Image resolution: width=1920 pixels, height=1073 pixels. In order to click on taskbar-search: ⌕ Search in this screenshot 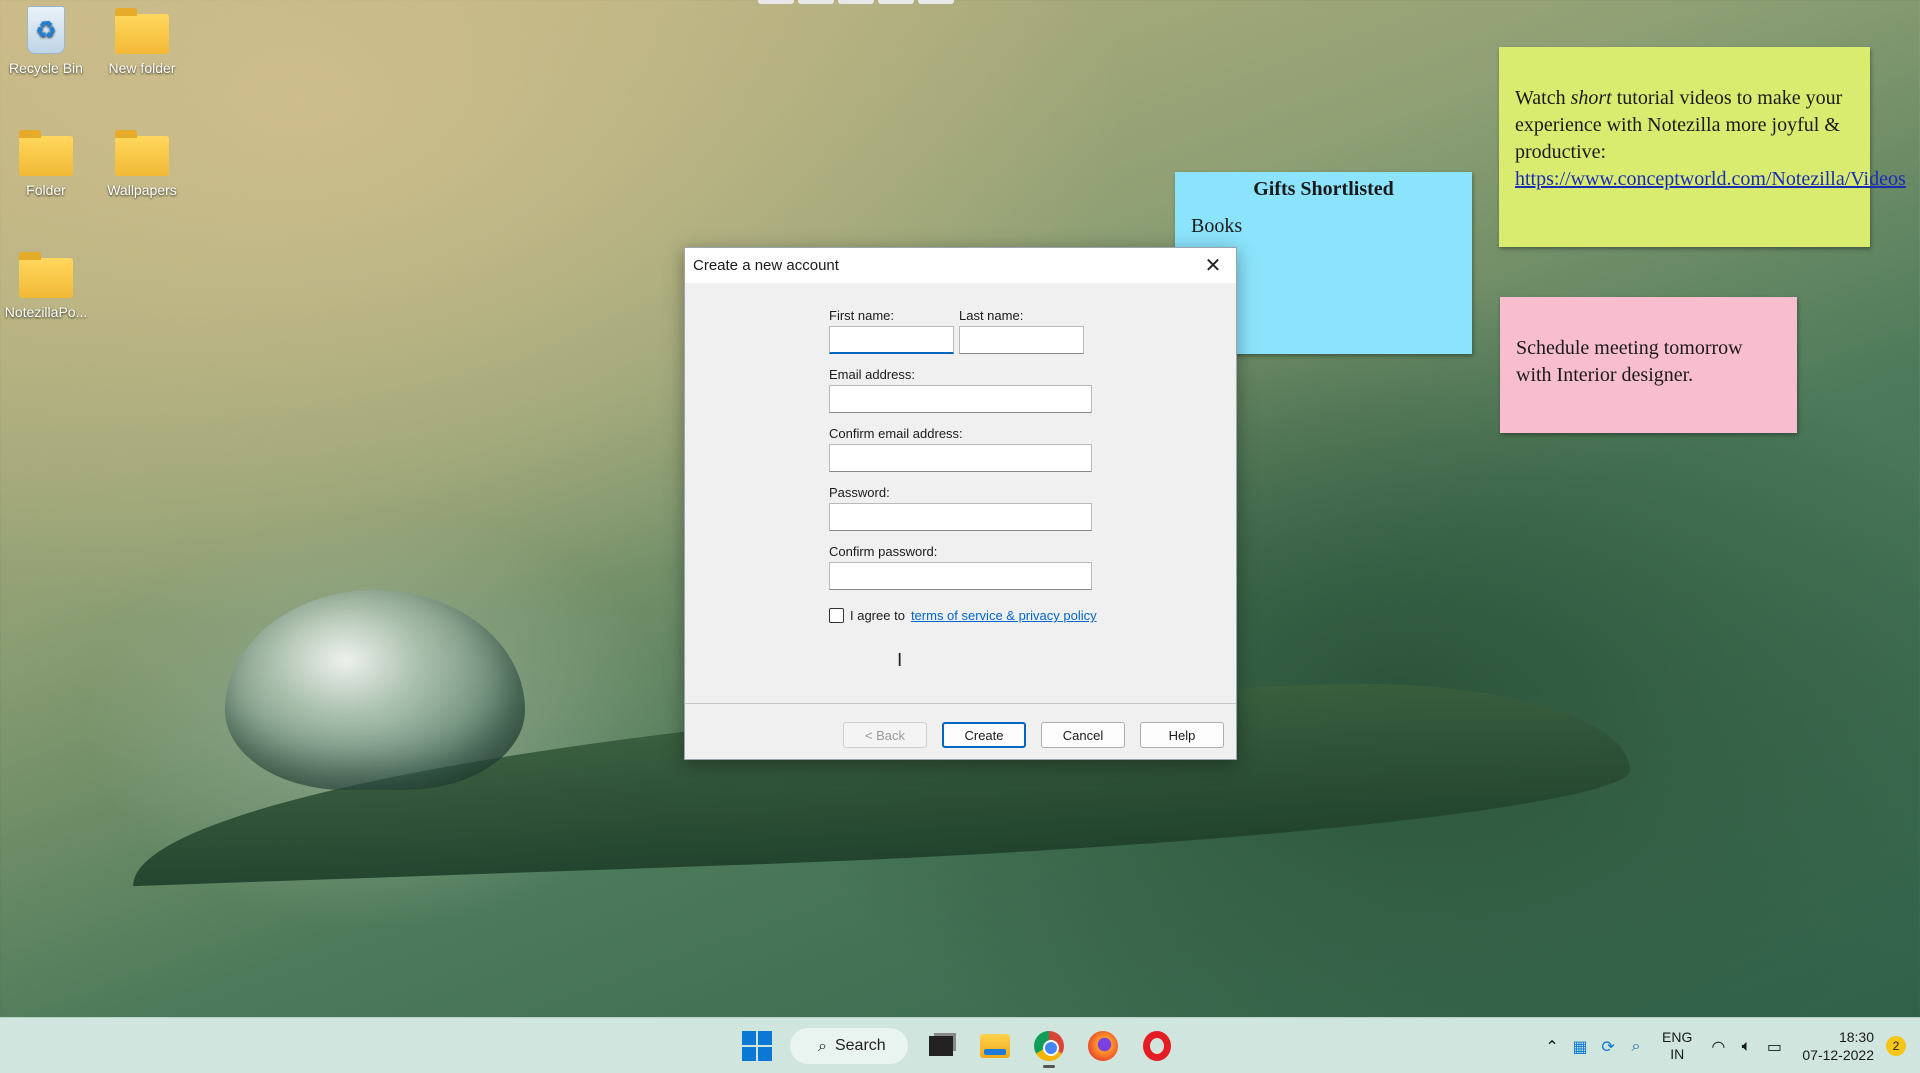, I will do `click(849, 1046)`.